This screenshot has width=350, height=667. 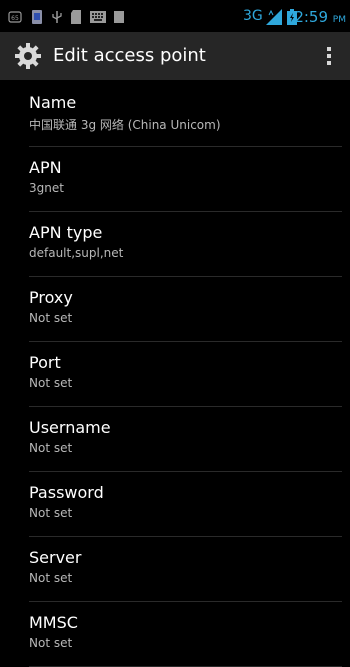 What do you see at coordinates (37, 17) in the screenshot?
I see `sim-icon` at bounding box center [37, 17].